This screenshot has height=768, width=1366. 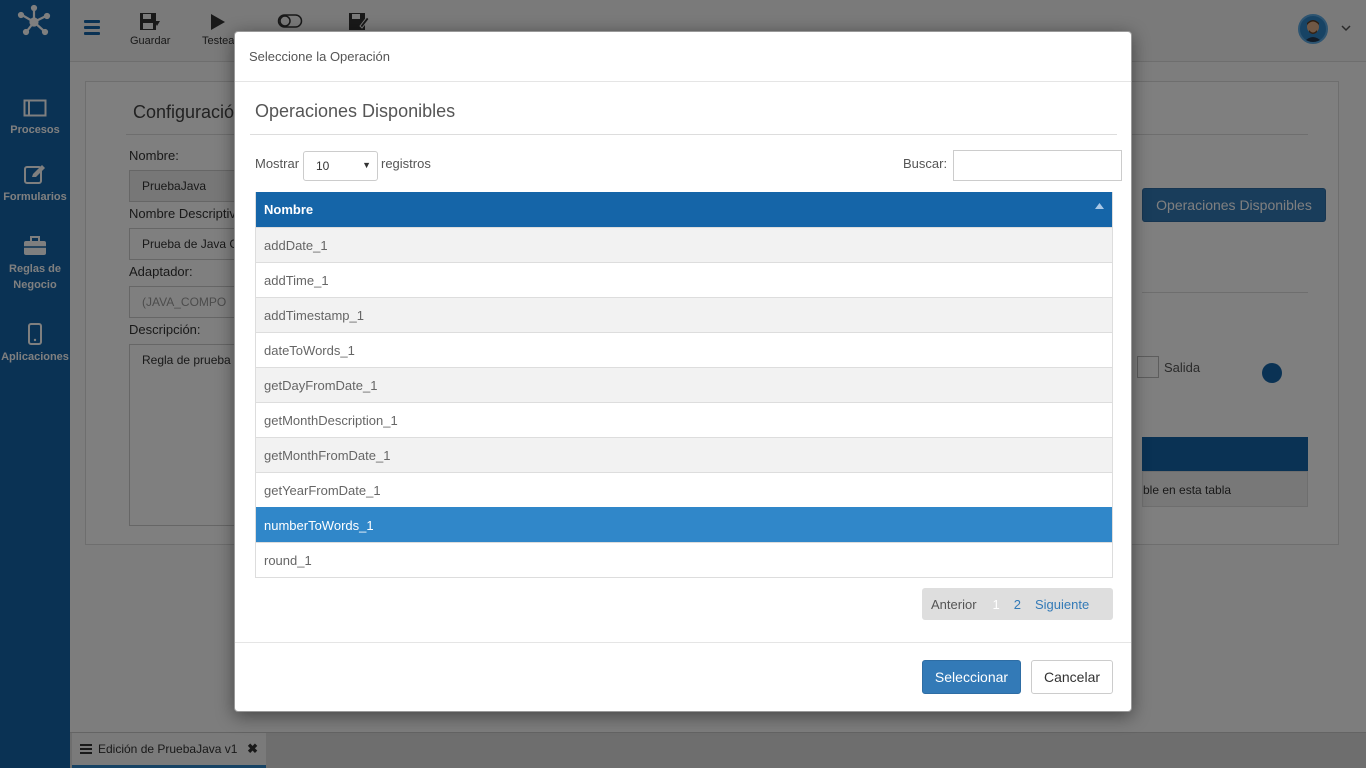 What do you see at coordinates (406, 163) in the screenshot?
I see `records-label: registros` at bounding box center [406, 163].